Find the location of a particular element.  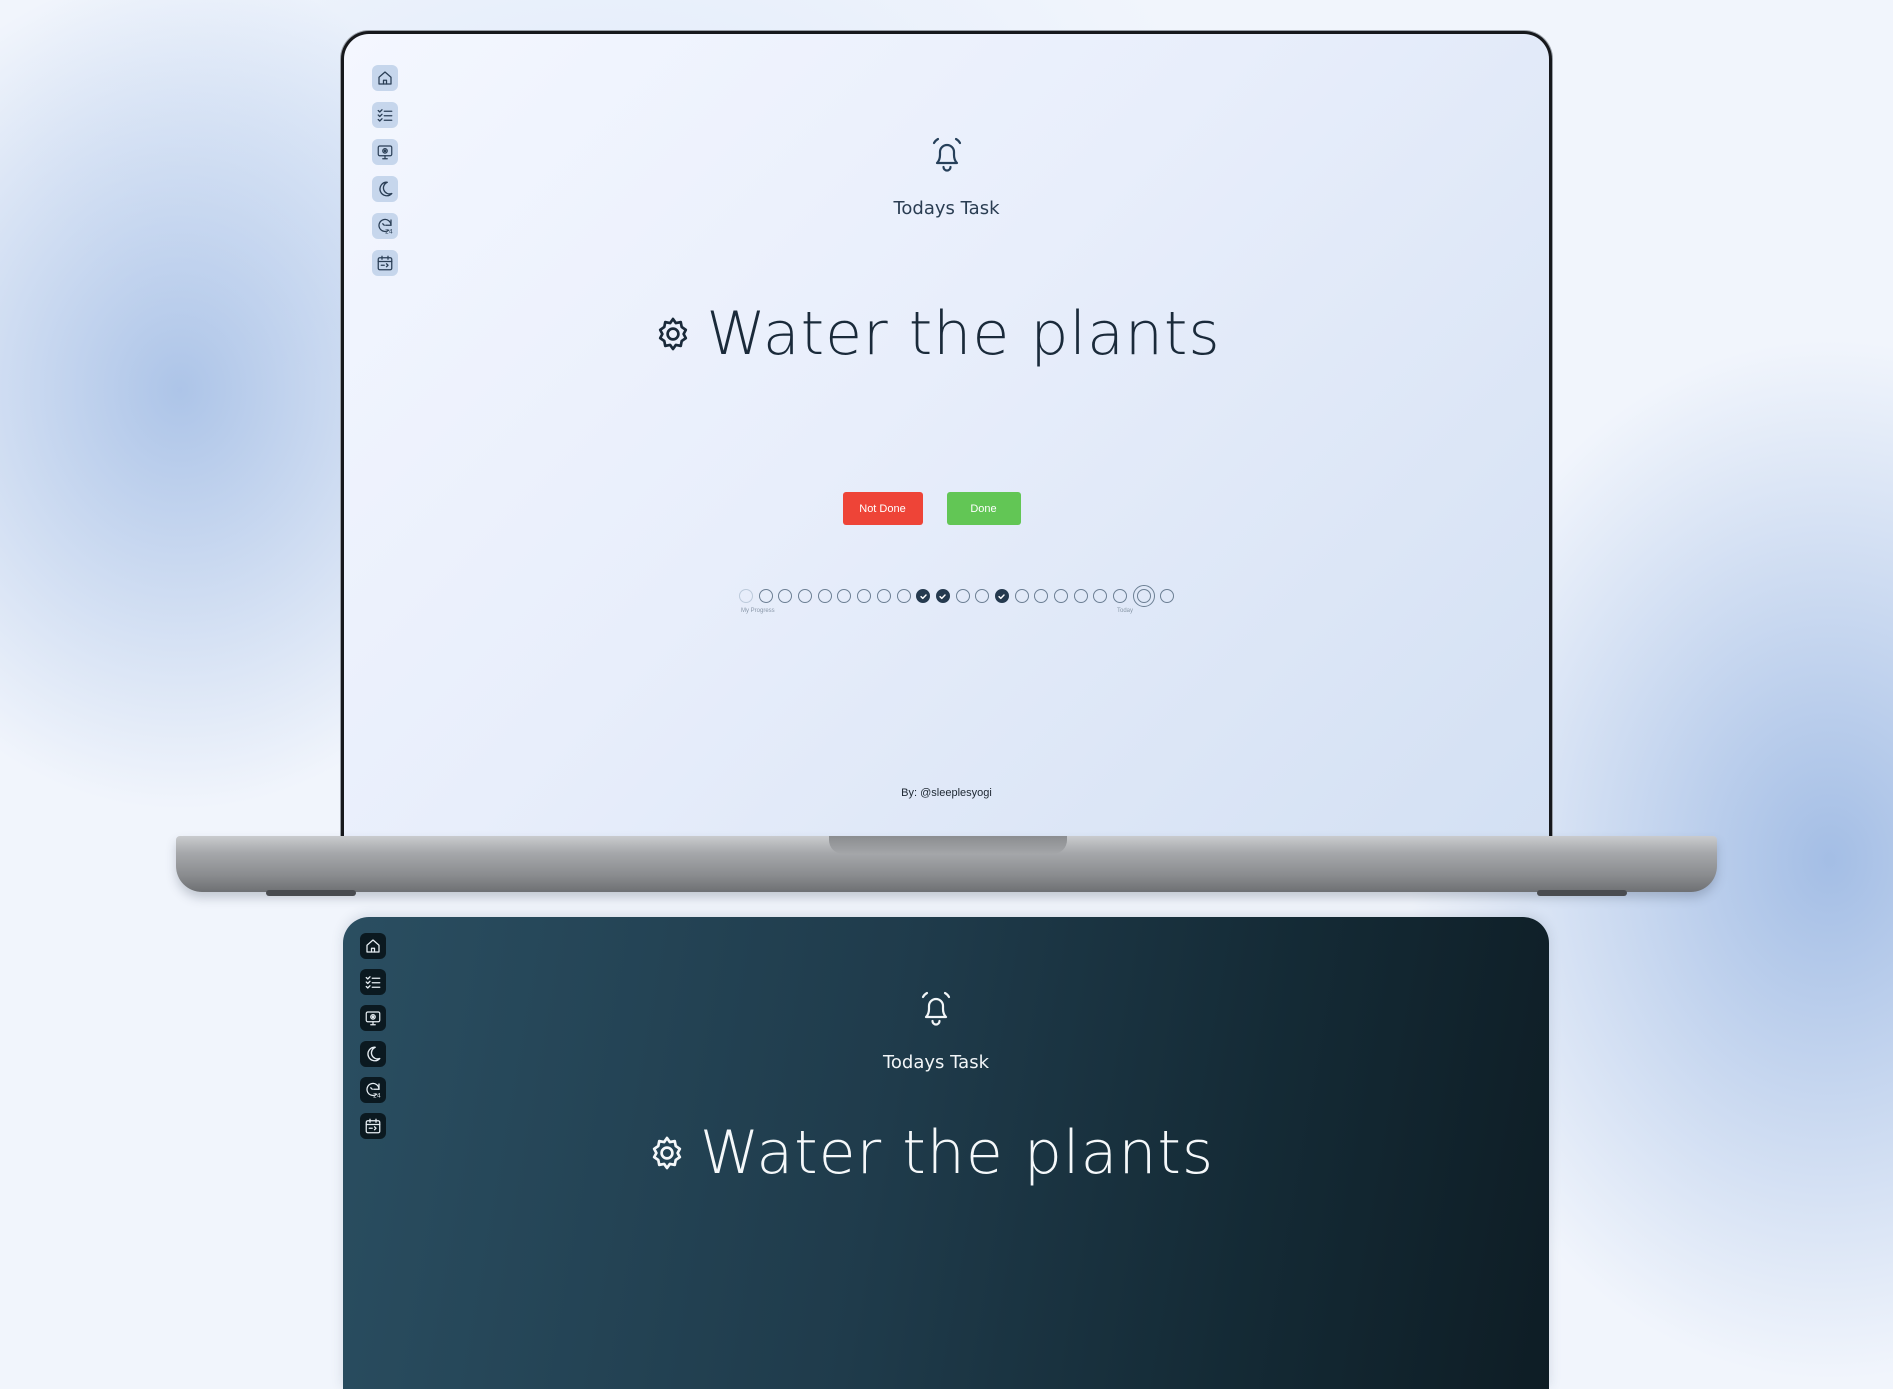

progress-start-label: My Progress is located at coordinates (758, 611).